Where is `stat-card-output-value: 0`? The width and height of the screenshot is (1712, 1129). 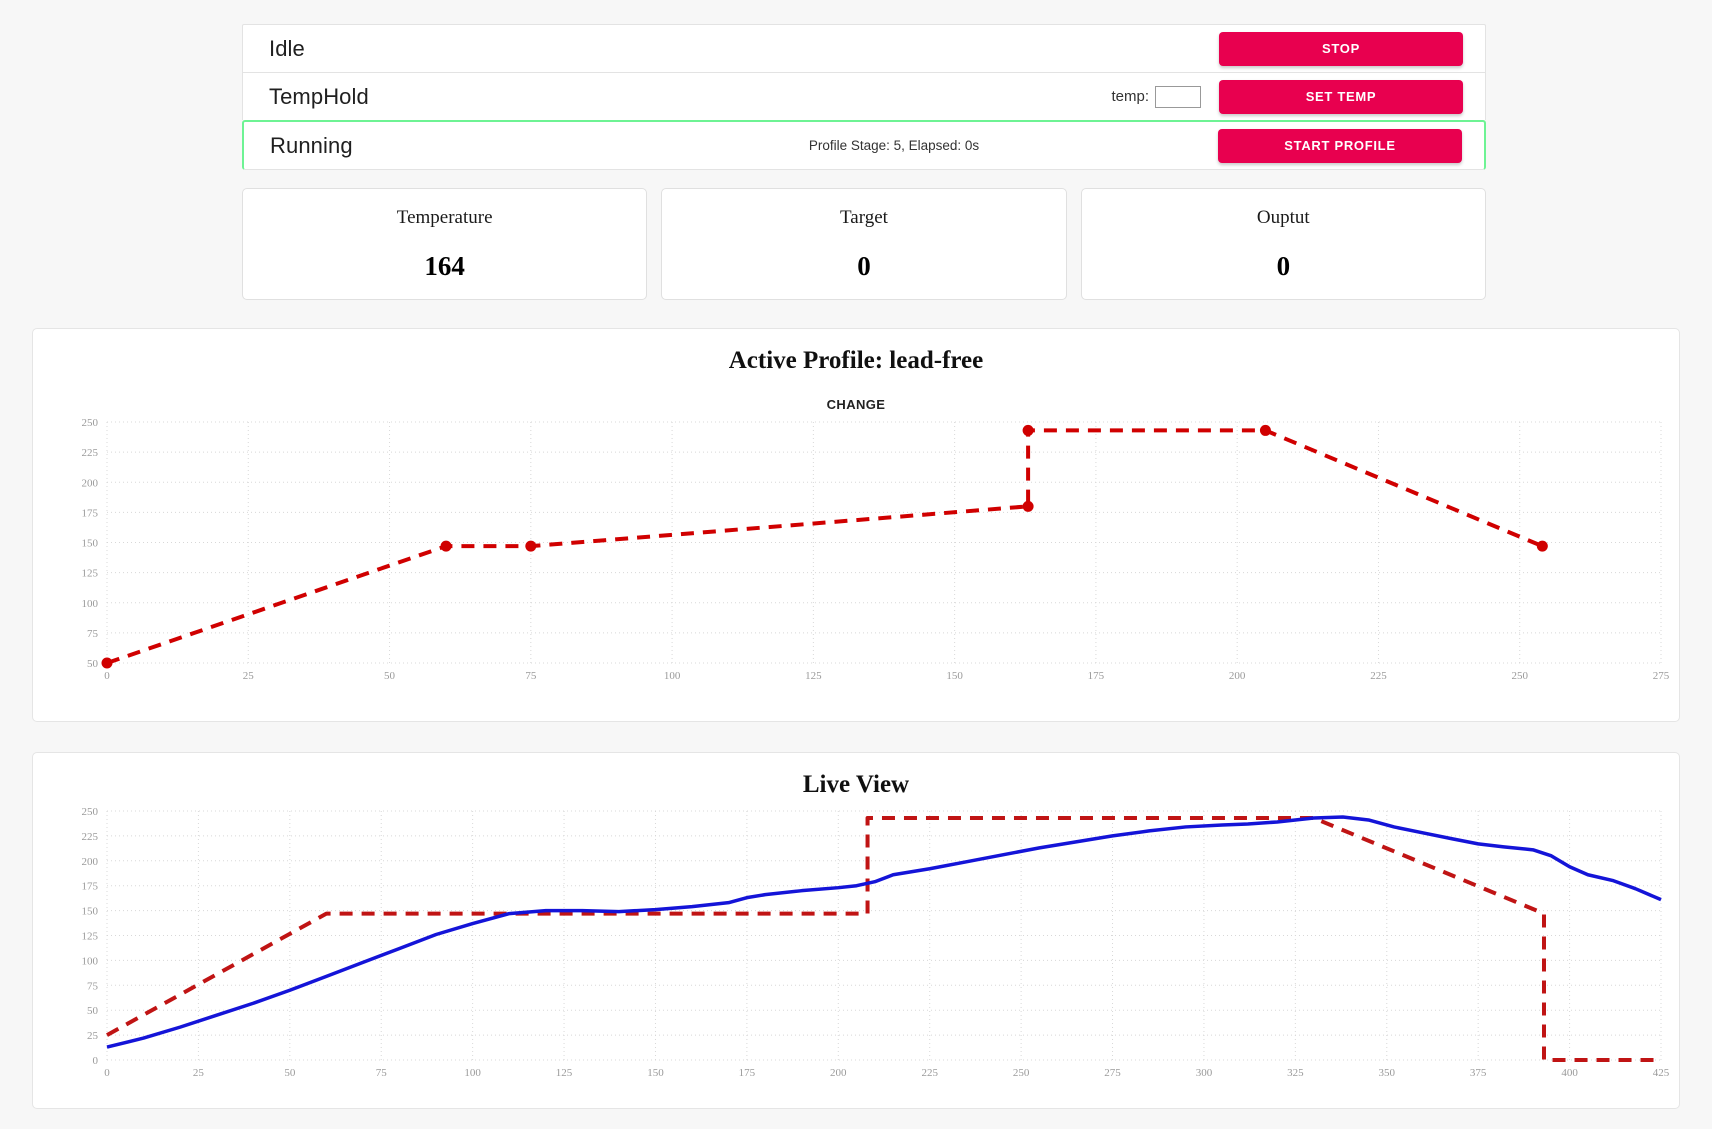 stat-card-output-value: 0 is located at coordinates (1283, 265).